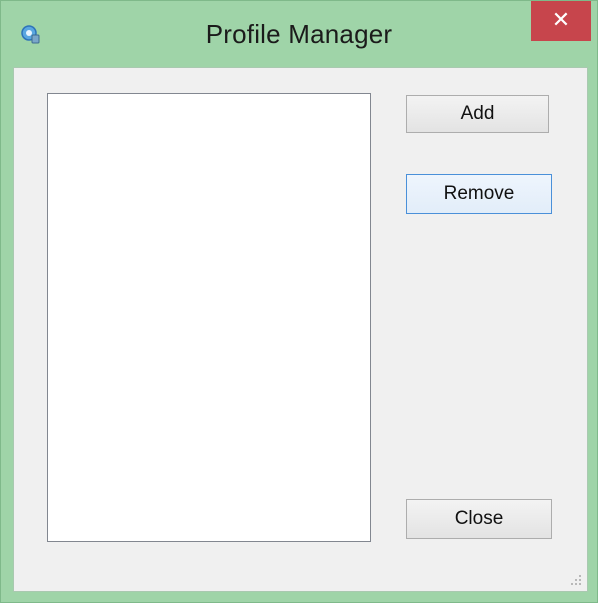 The height and width of the screenshot is (603, 598). I want to click on window-close-button: ✕, so click(561, 21).